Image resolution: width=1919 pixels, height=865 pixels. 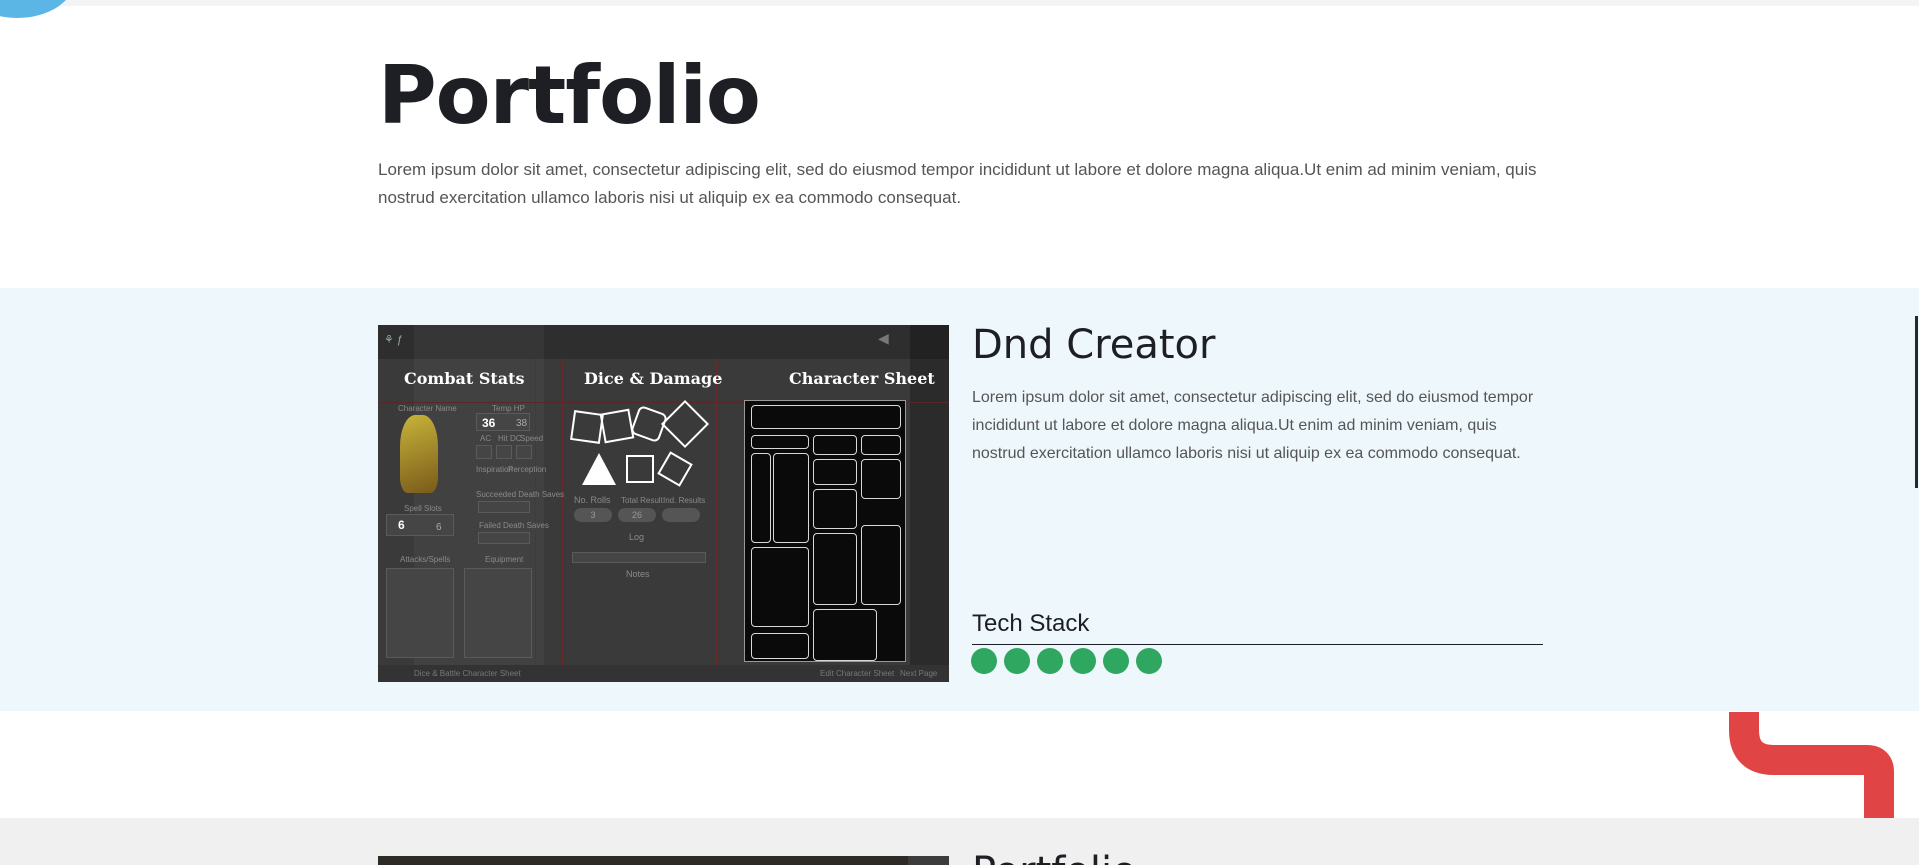 I want to click on tech-stack-icons, so click(x=1066, y=661).